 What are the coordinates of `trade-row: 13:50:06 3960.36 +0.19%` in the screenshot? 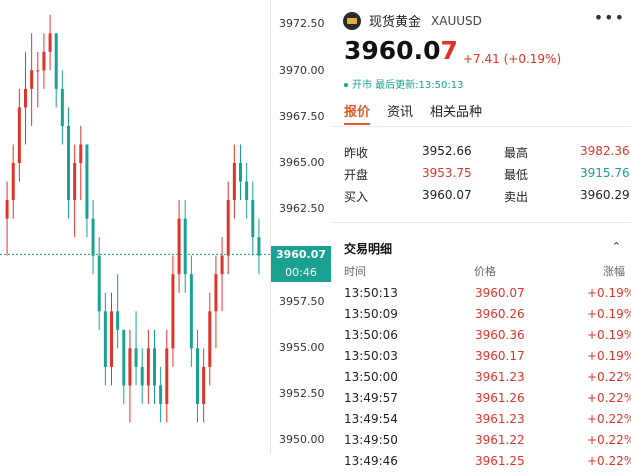 It's located at (487, 338).